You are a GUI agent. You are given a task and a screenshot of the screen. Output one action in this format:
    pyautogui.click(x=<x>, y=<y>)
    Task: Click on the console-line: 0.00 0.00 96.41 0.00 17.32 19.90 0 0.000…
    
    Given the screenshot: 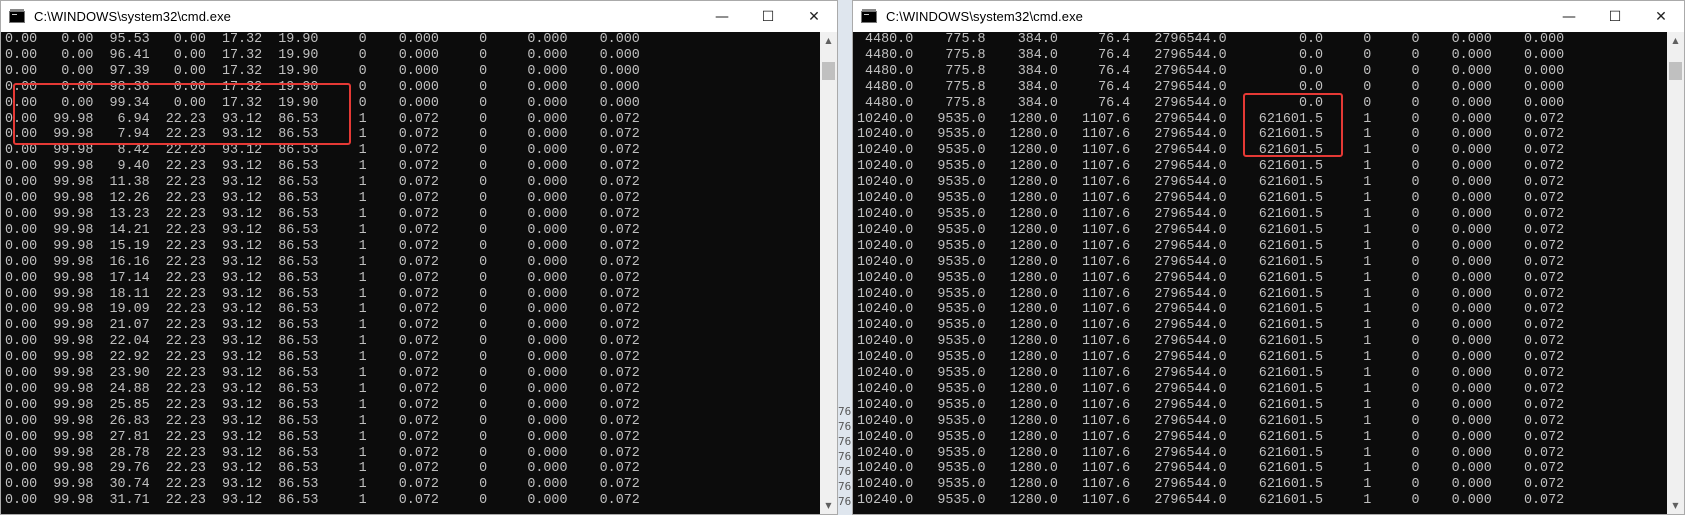 What is the action you would take?
    pyautogui.click(x=322, y=55)
    